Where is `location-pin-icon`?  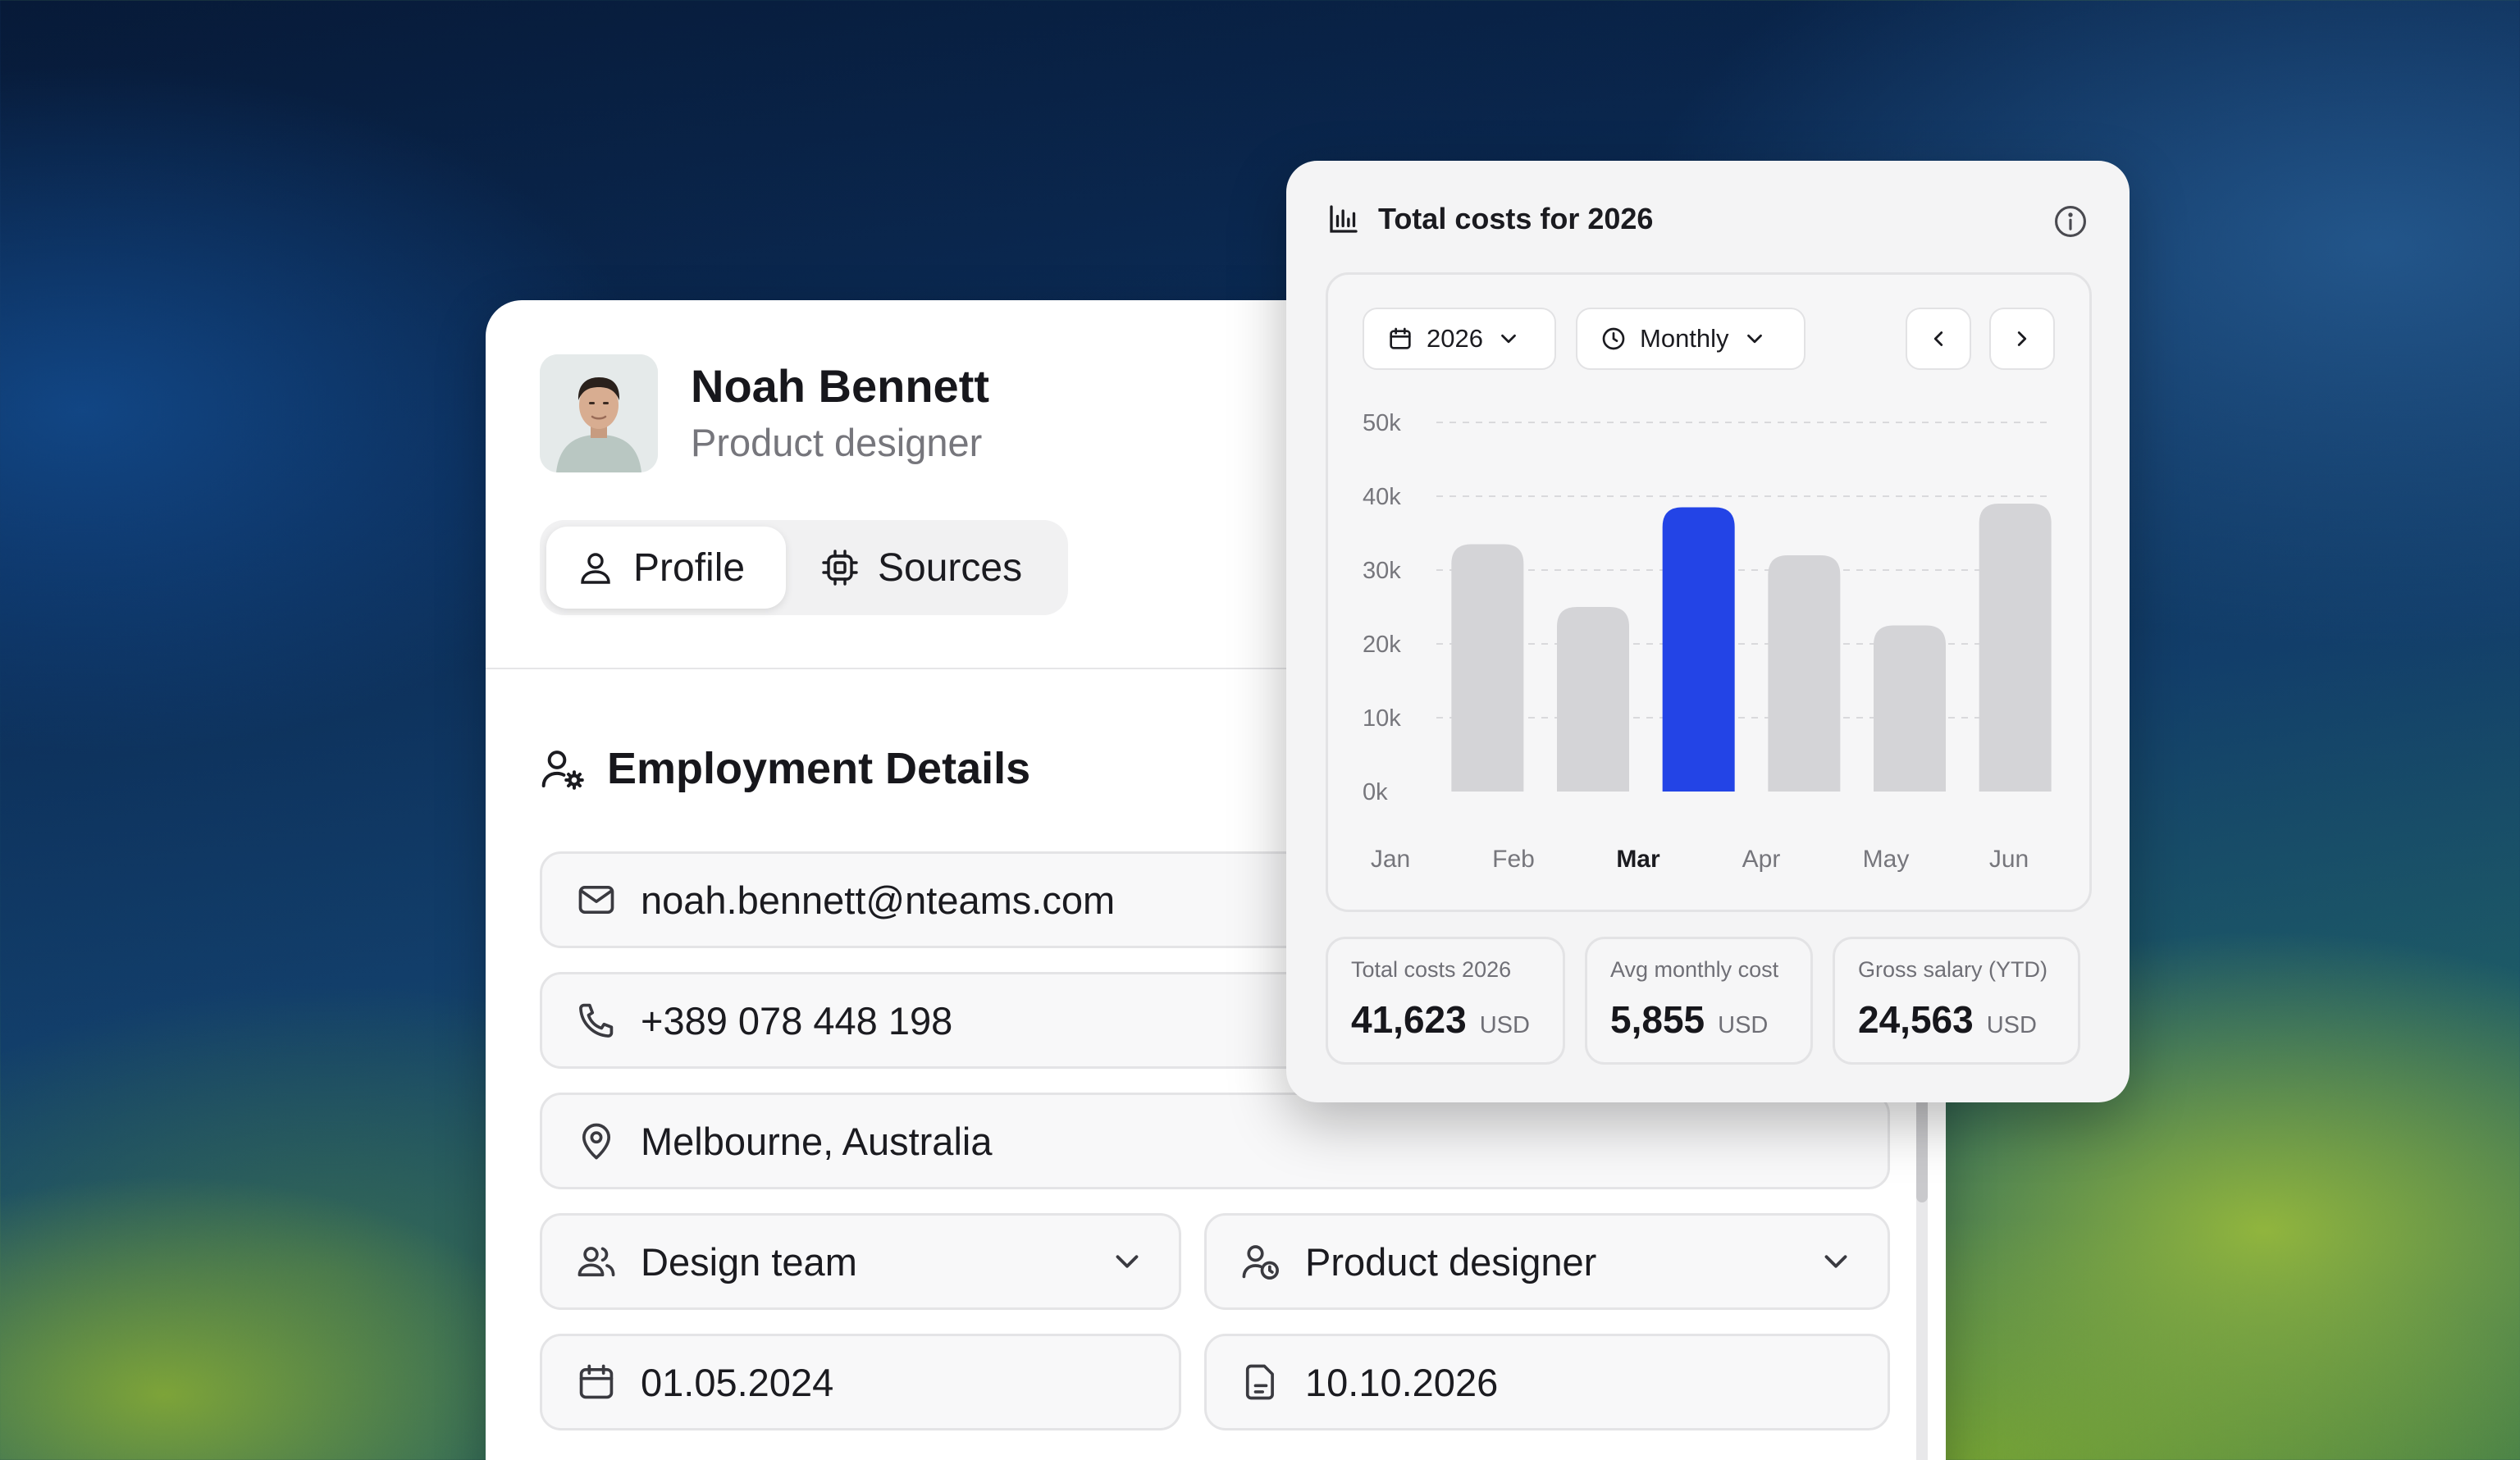 location-pin-icon is located at coordinates (596, 1141).